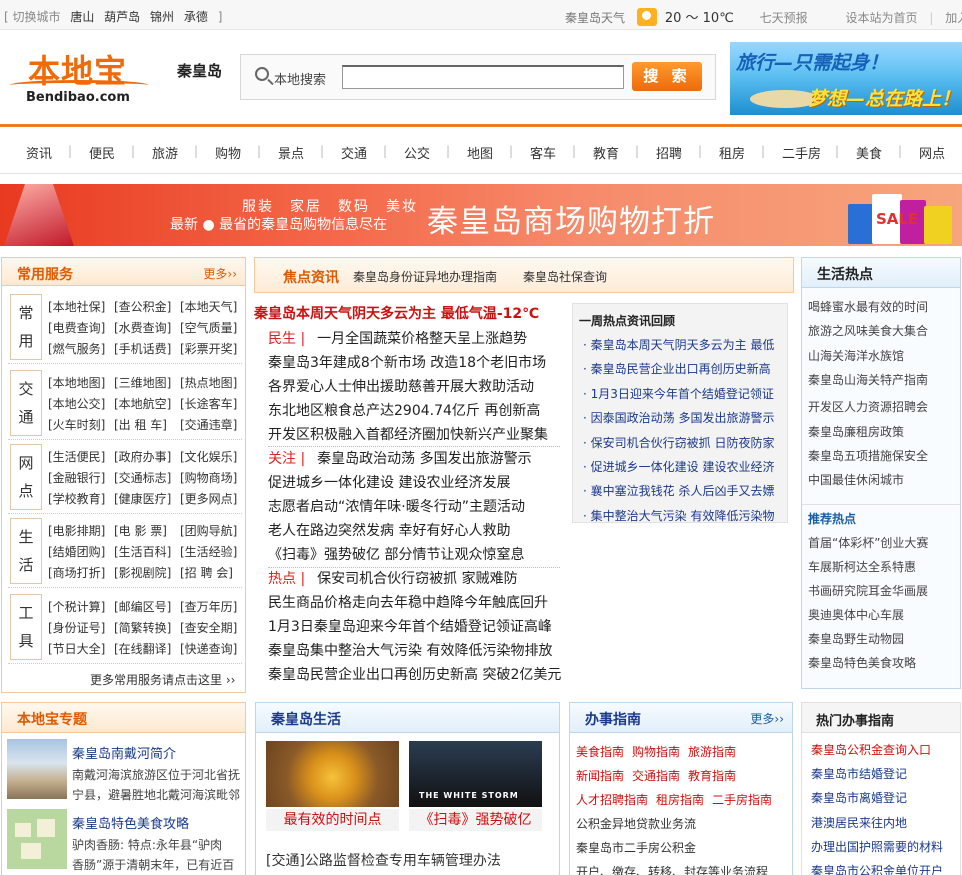  What do you see at coordinates (636, 823) in the screenshot?
I see `guide-plain-link: 公积金异地贷款业务流` at bounding box center [636, 823].